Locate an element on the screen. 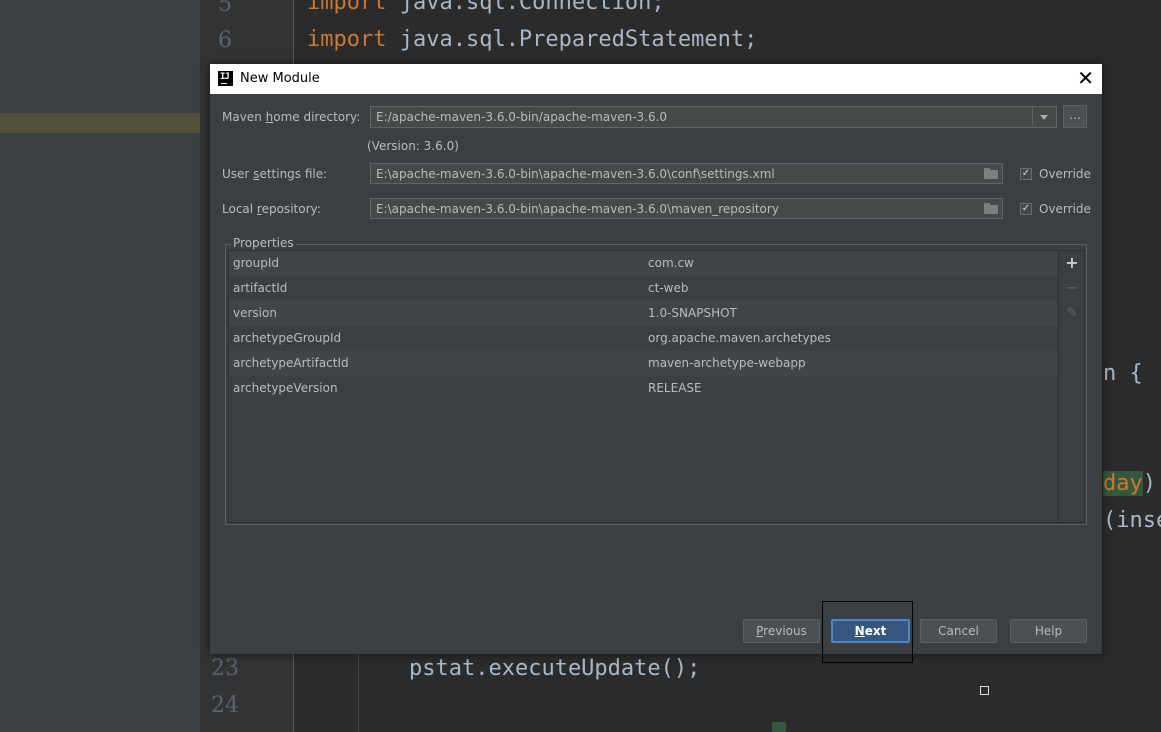 The image size is (1161, 732). table-row: version 1.0-SNAPSHOT is located at coordinates (643, 313).